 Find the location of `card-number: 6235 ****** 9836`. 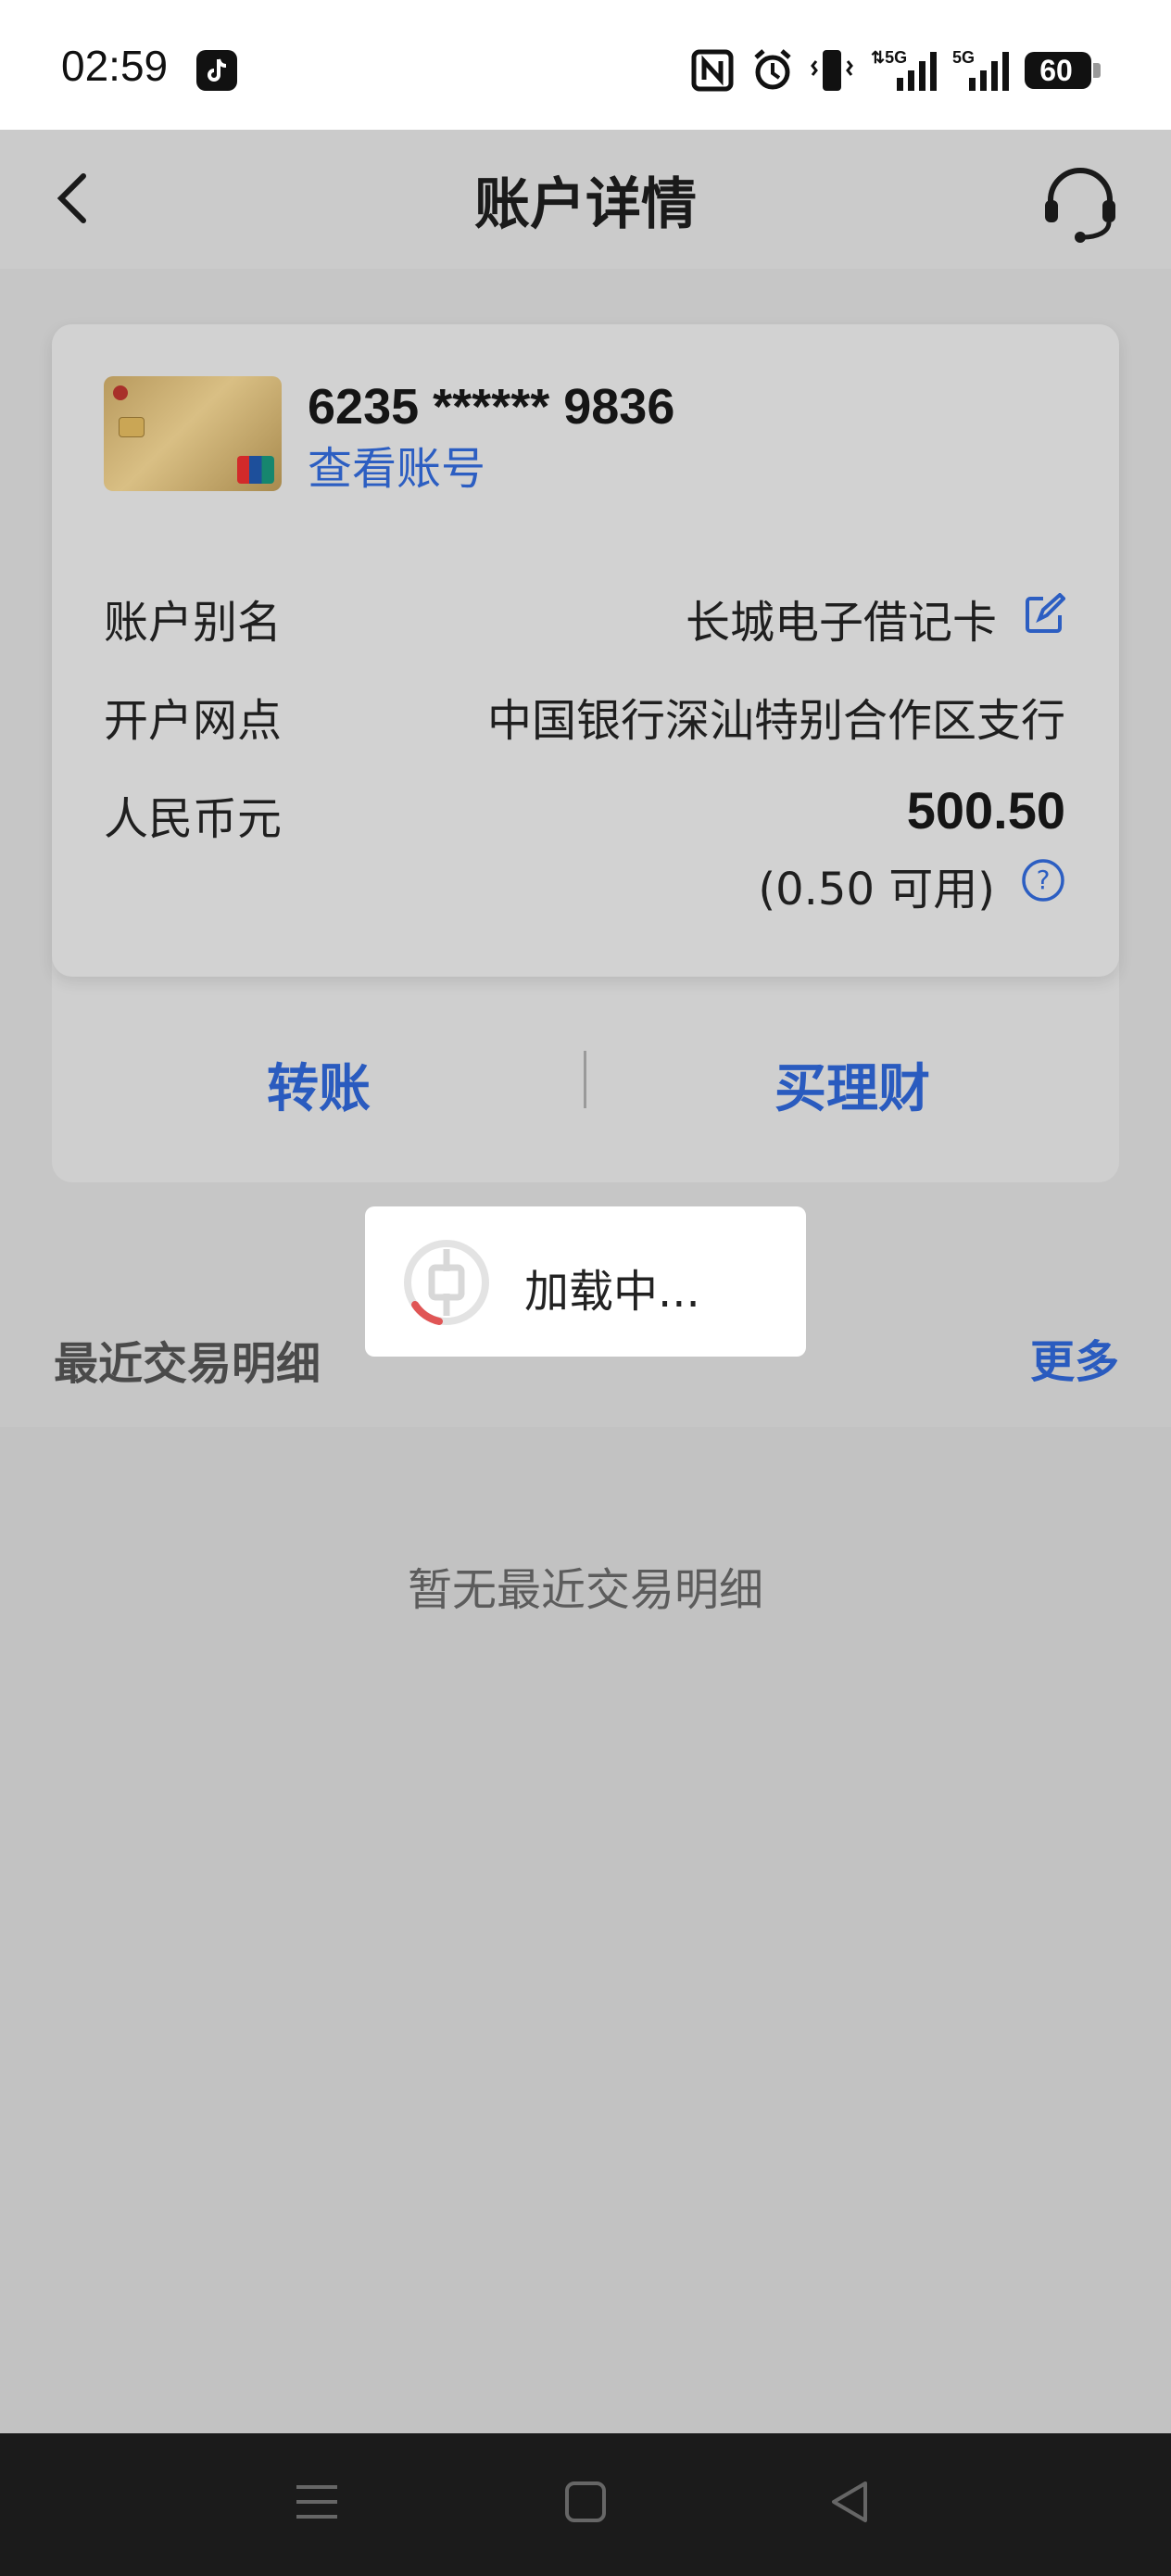

card-number: 6235 ****** 9836 is located at coordinates (492, 407).